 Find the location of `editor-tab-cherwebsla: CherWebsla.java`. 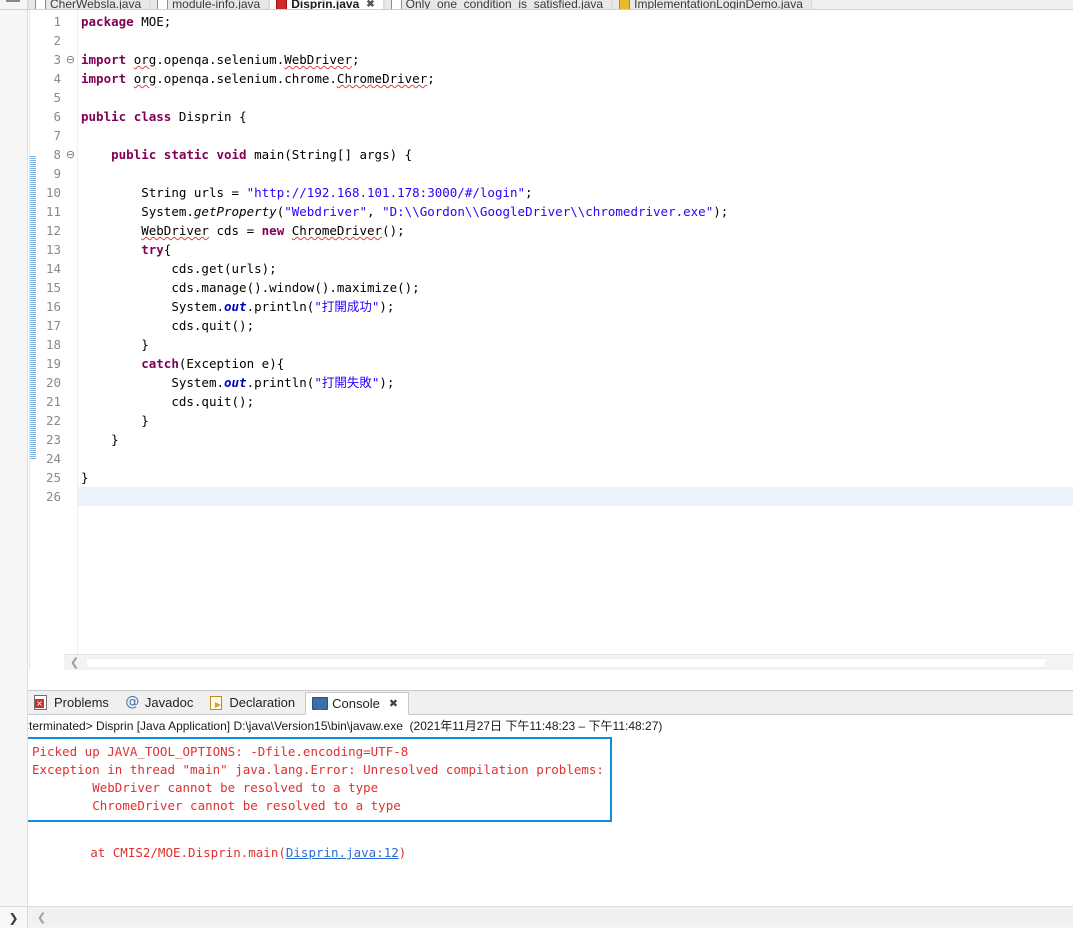

editor-tab-cherwebsla: CherWebsla.java is located at coordinates (89, 5).